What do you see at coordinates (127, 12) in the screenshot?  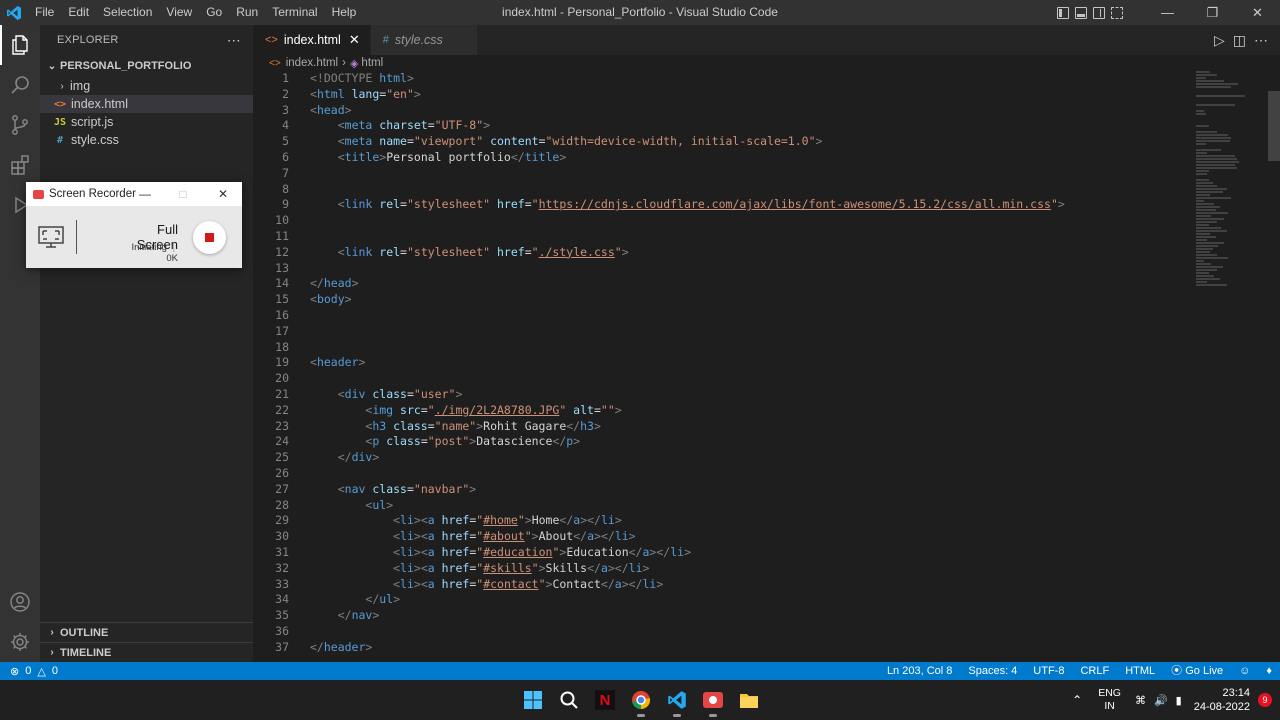 I see `menu-selection: Selection` at bounding box center [127, 12].